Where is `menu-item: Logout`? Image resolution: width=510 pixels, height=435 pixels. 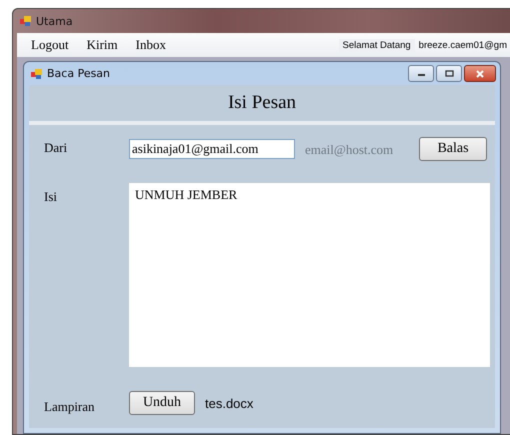
menu-item: Logout is located at coordinates (50, 45).